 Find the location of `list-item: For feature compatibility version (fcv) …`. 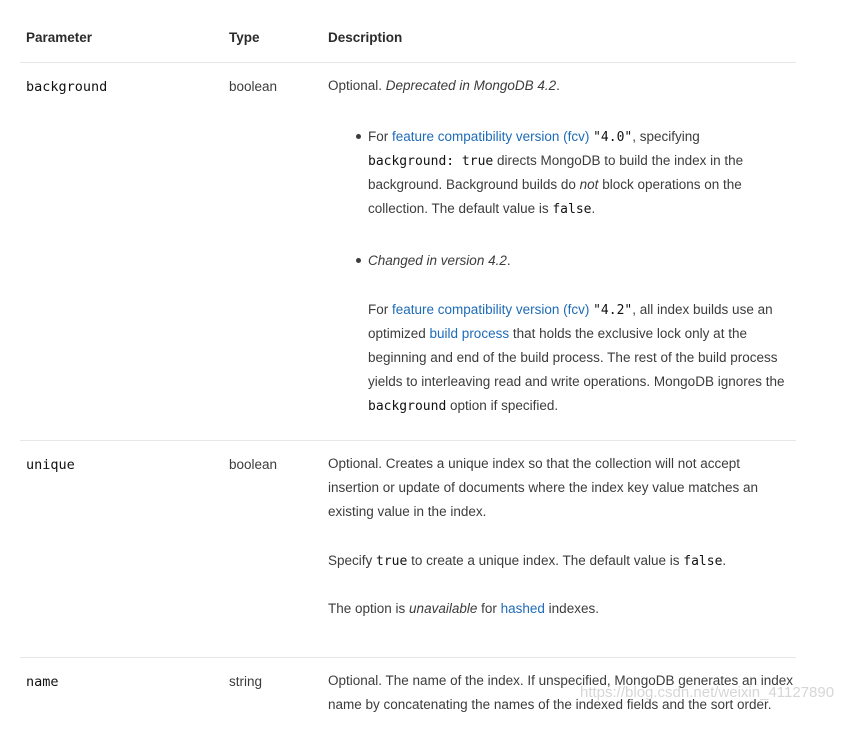

list-item: For feature compatibility version (fcv) … is located at coordinates (534, 137).